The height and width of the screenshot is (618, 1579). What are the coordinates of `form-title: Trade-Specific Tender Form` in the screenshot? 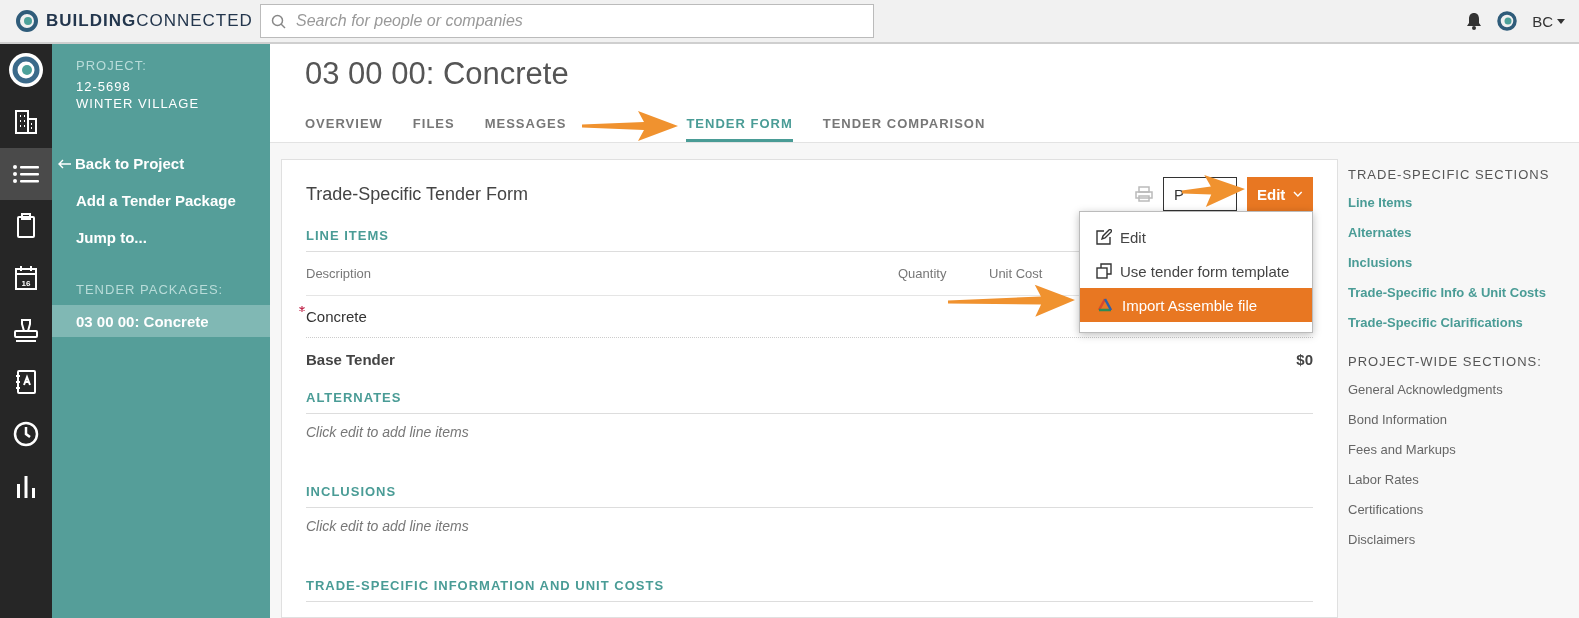 It's located at (417, 194).